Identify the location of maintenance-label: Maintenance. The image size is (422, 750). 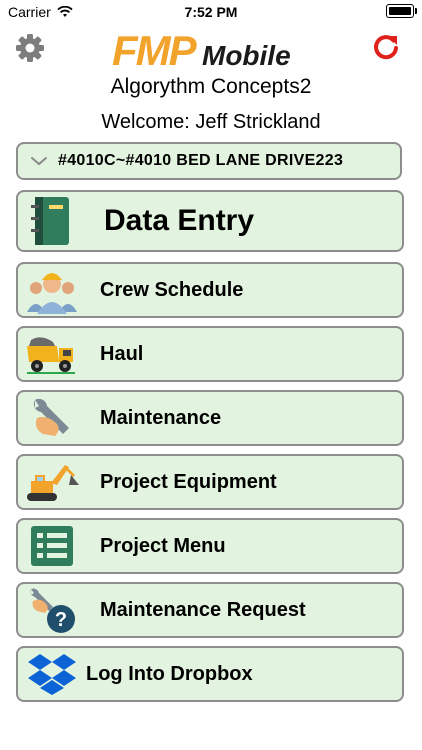
(161, 417).